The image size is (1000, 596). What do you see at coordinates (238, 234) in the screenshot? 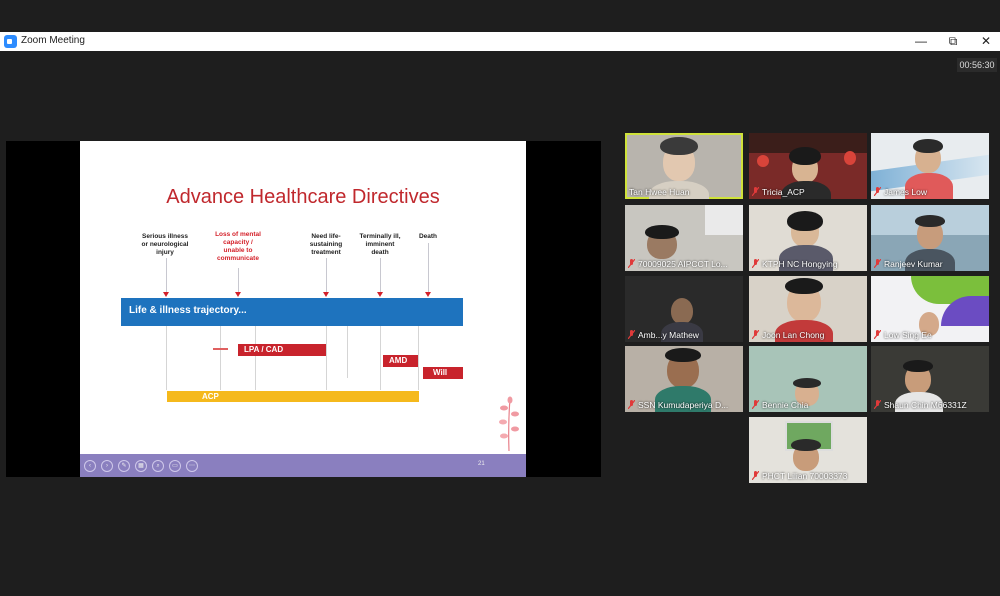
I see `stage-text-line: Loss of mental` at bounding box center [238, 234].